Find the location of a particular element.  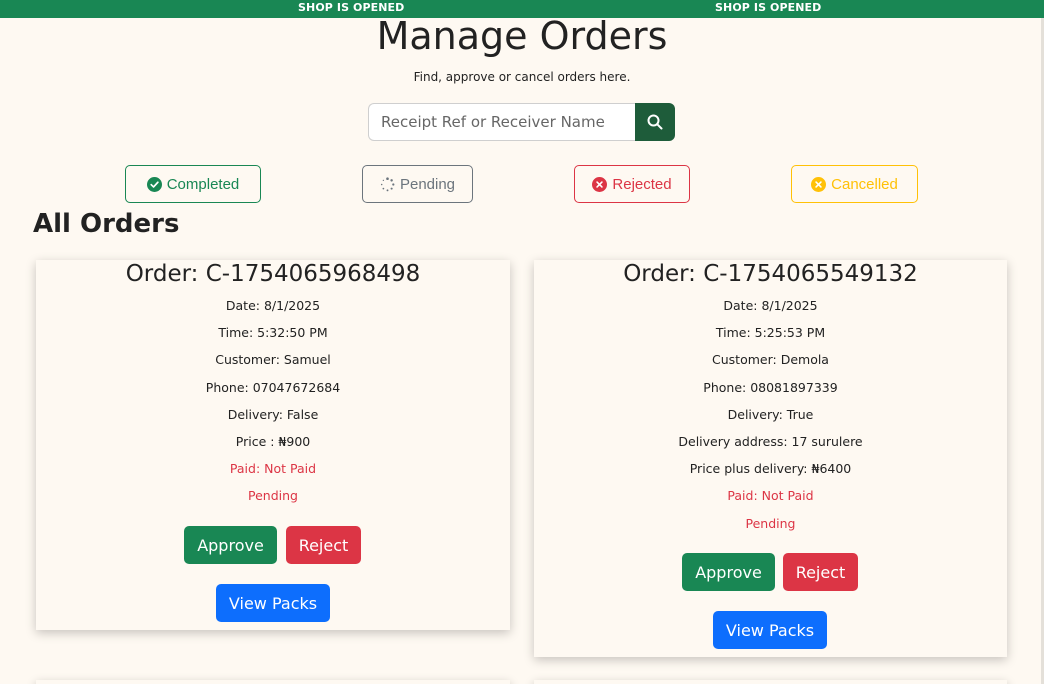

order-customer: Customer: Samuel is located at coordinates (273, 359).